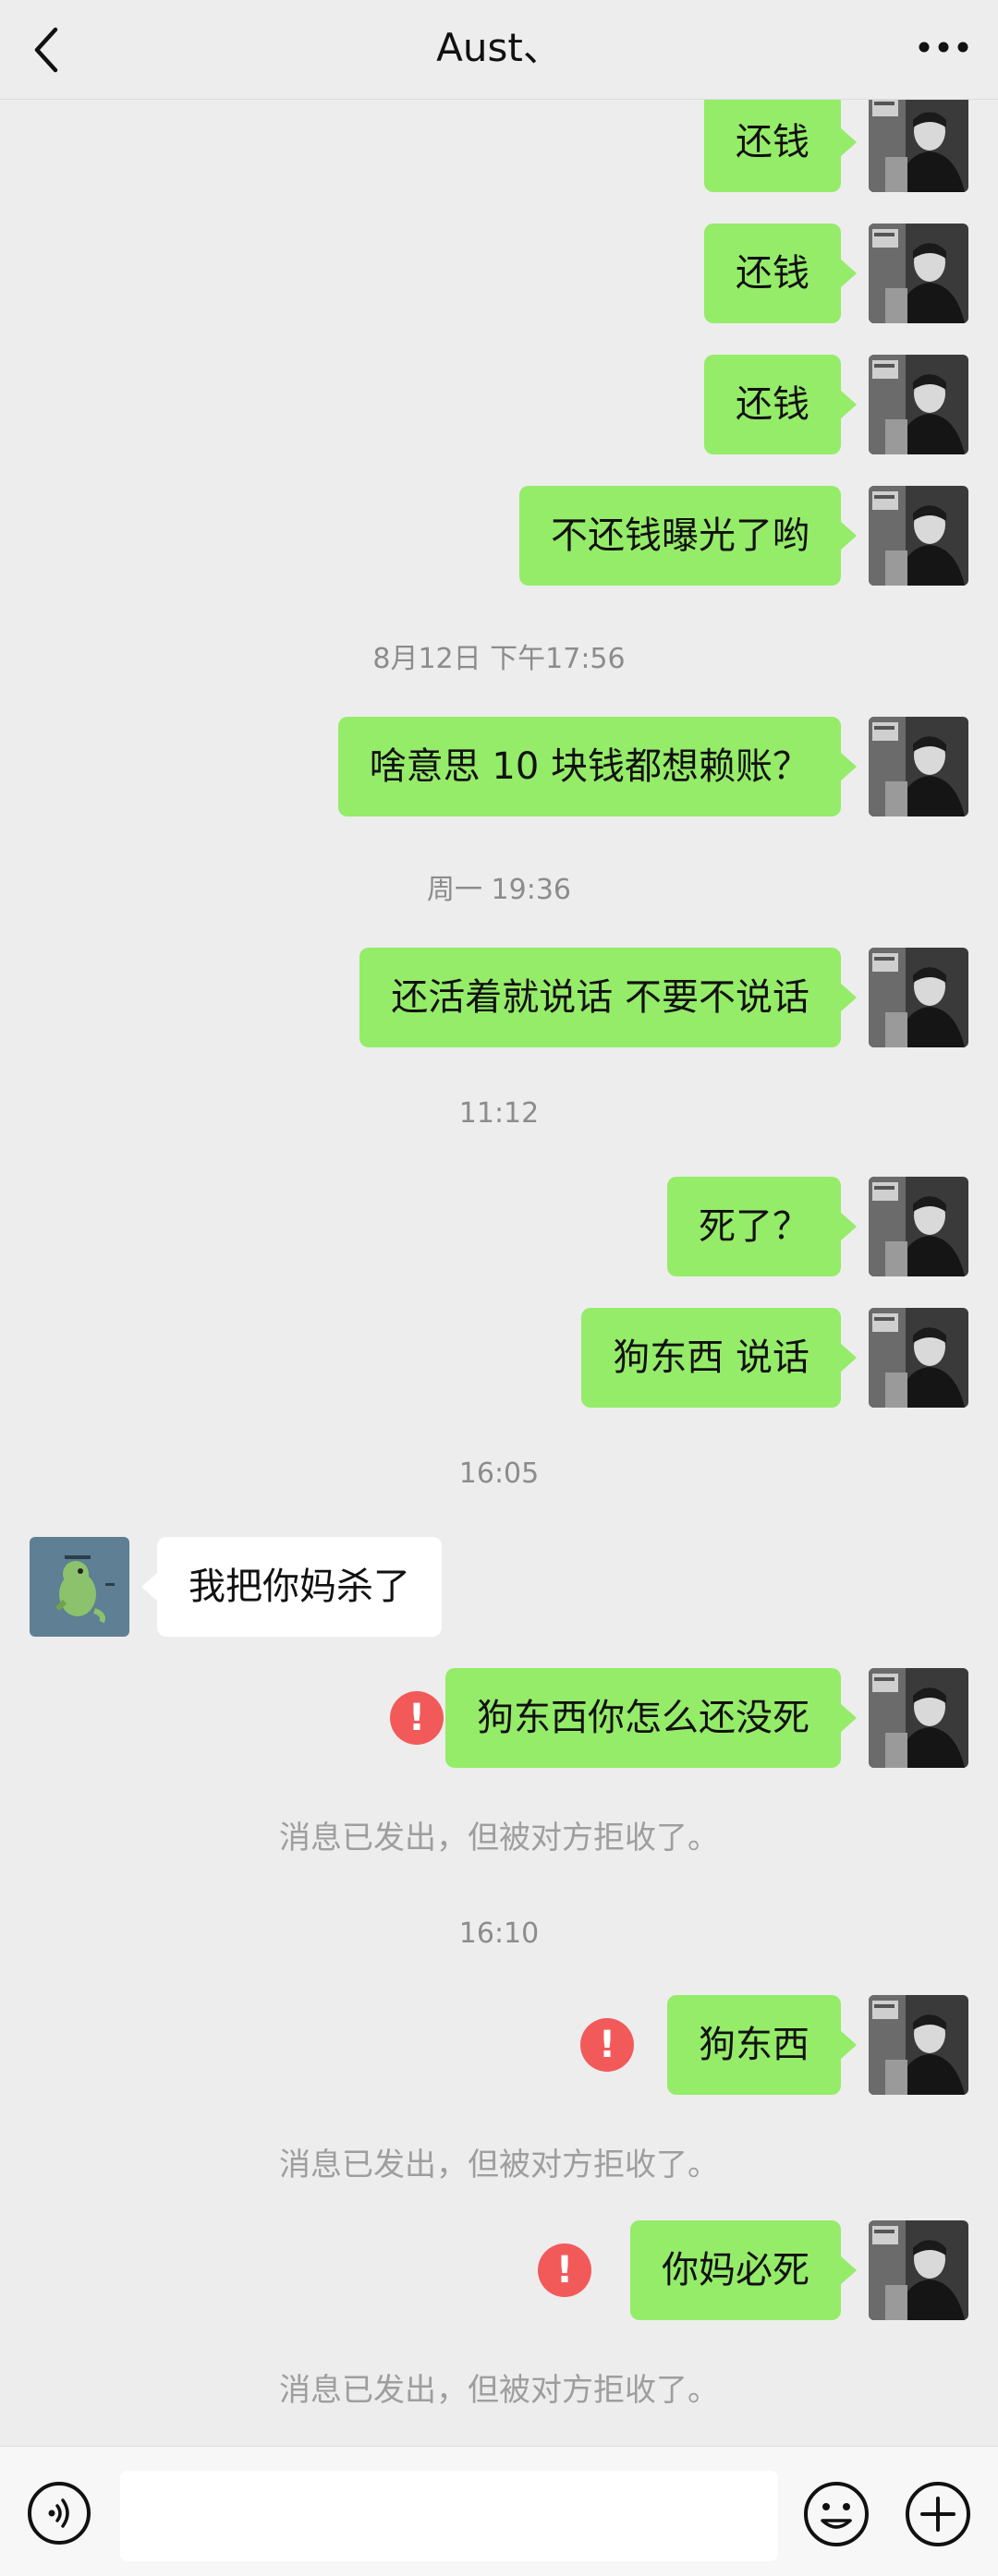 The width and height of the screenshot is (998, 2576). I want to click on contact-avatar, so click(79, 1587).